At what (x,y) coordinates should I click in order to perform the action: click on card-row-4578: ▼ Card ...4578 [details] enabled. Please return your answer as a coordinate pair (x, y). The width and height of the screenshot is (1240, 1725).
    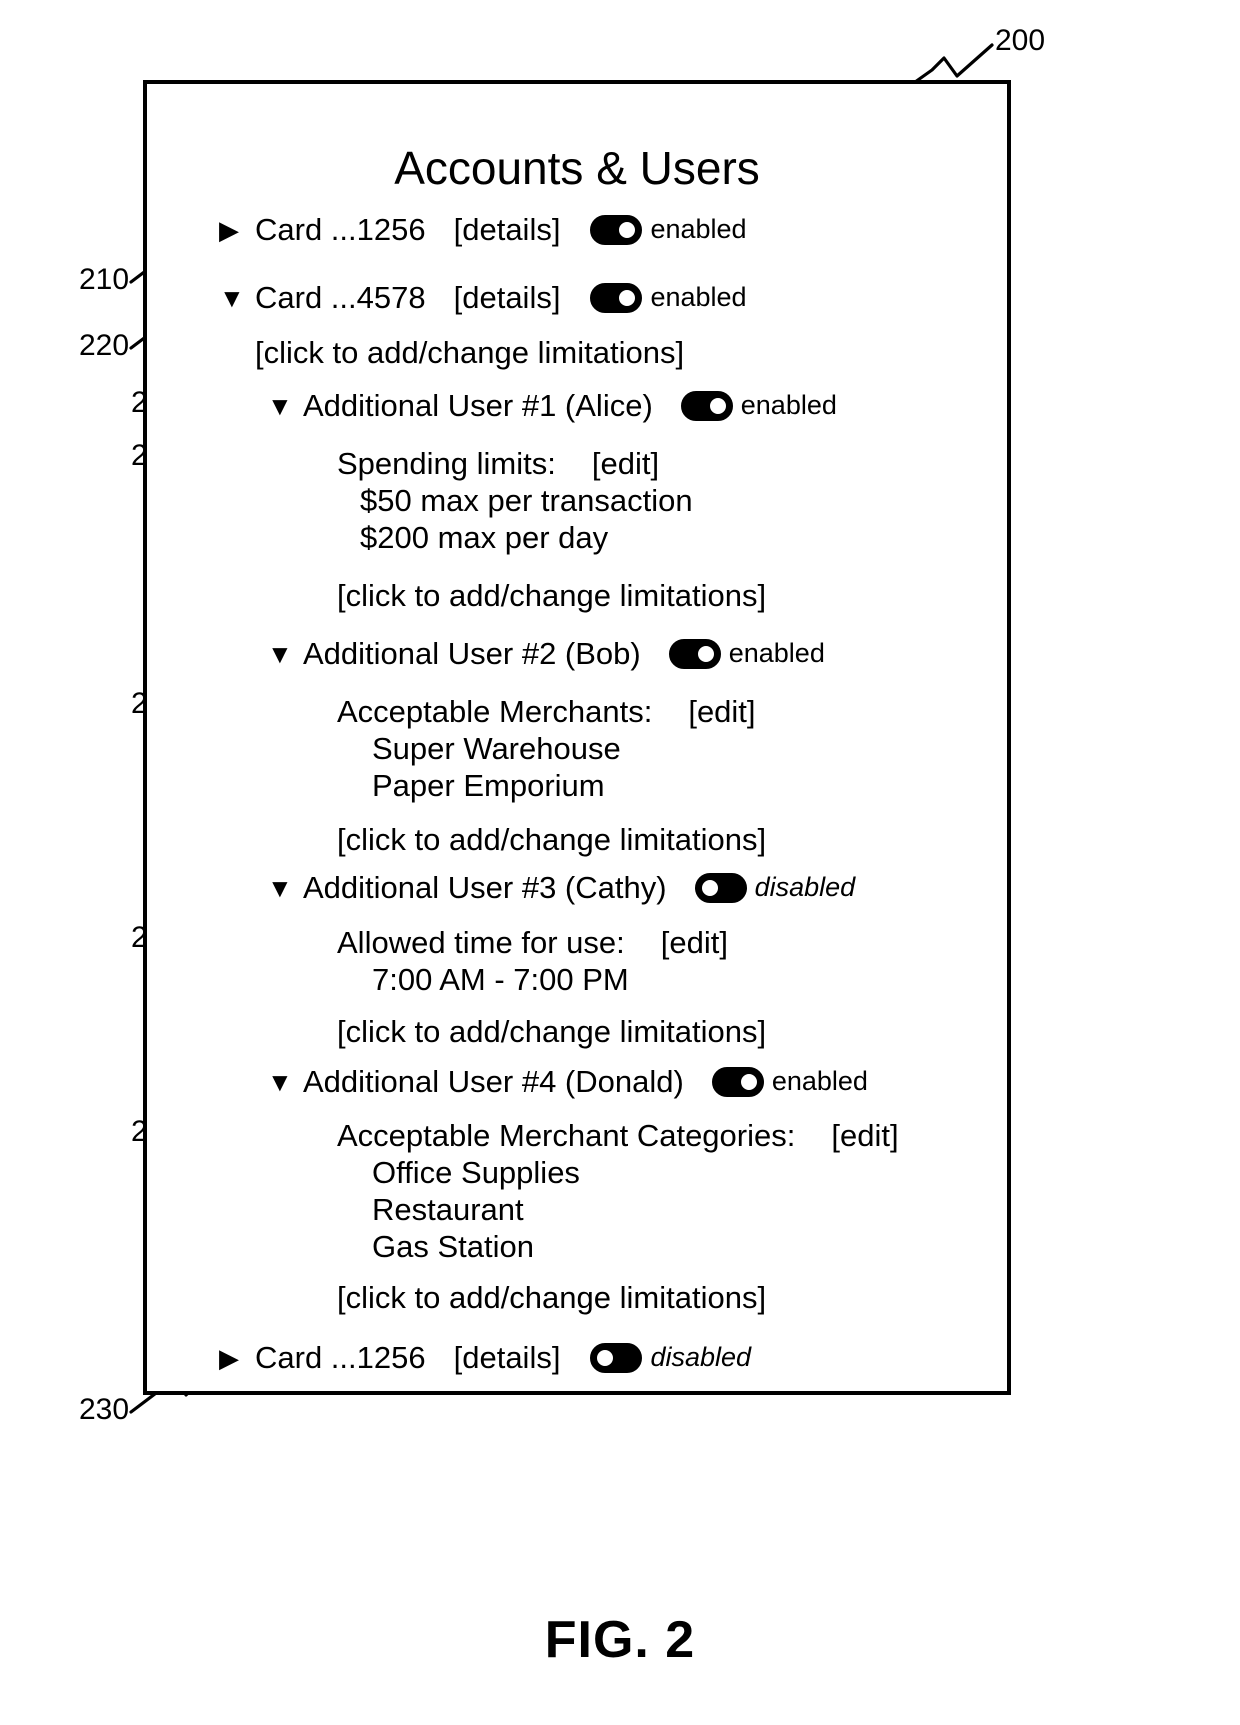
    Looking at the image, I should click on (483, 297).